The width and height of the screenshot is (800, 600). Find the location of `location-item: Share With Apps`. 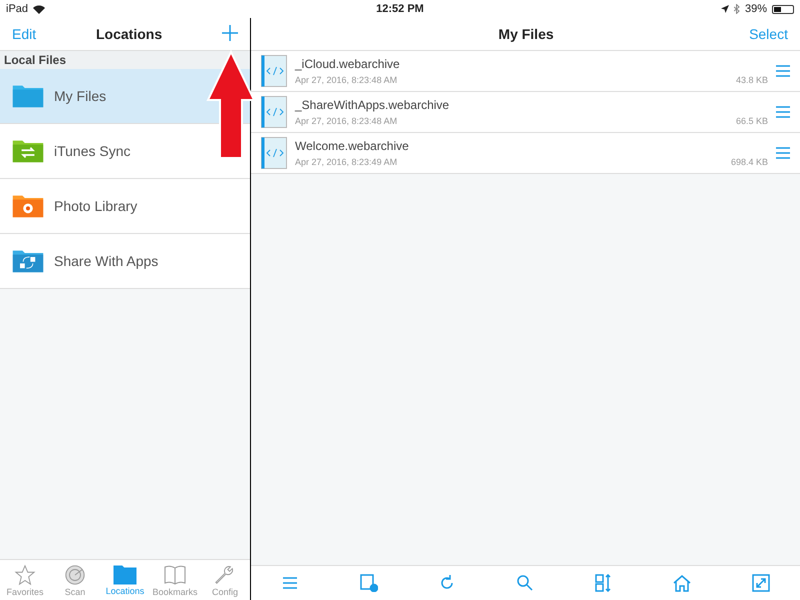

location-item: Share With Apps is located at coordinates (125, 261).